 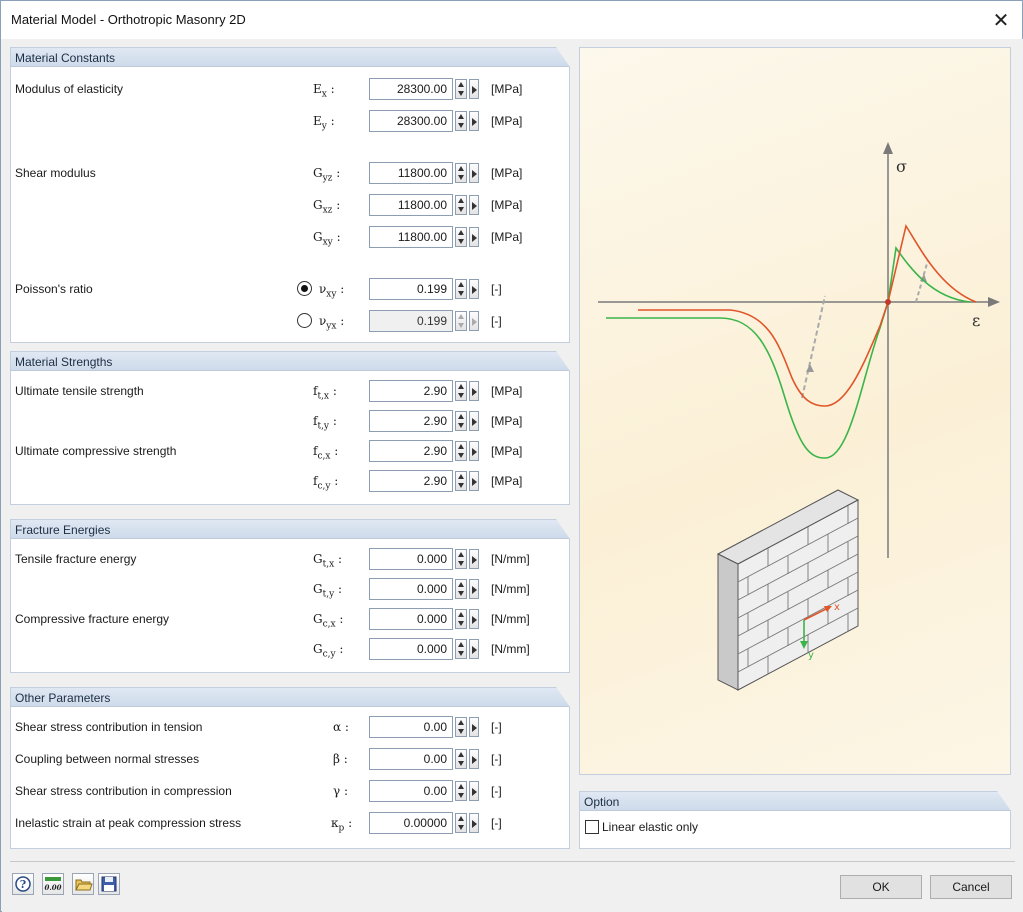 What do you see at coordinates (411, 649) in the screenshot?
I see `gcy-input: 0.000` at bounding box center [411, 649].